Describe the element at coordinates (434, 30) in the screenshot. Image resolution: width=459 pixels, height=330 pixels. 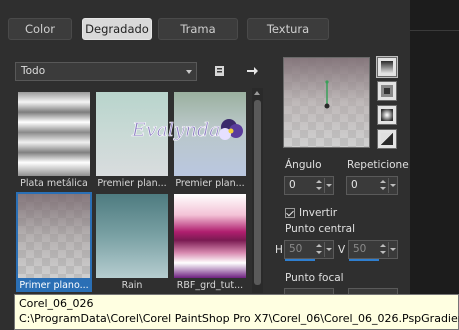
I see `divider` at that location.